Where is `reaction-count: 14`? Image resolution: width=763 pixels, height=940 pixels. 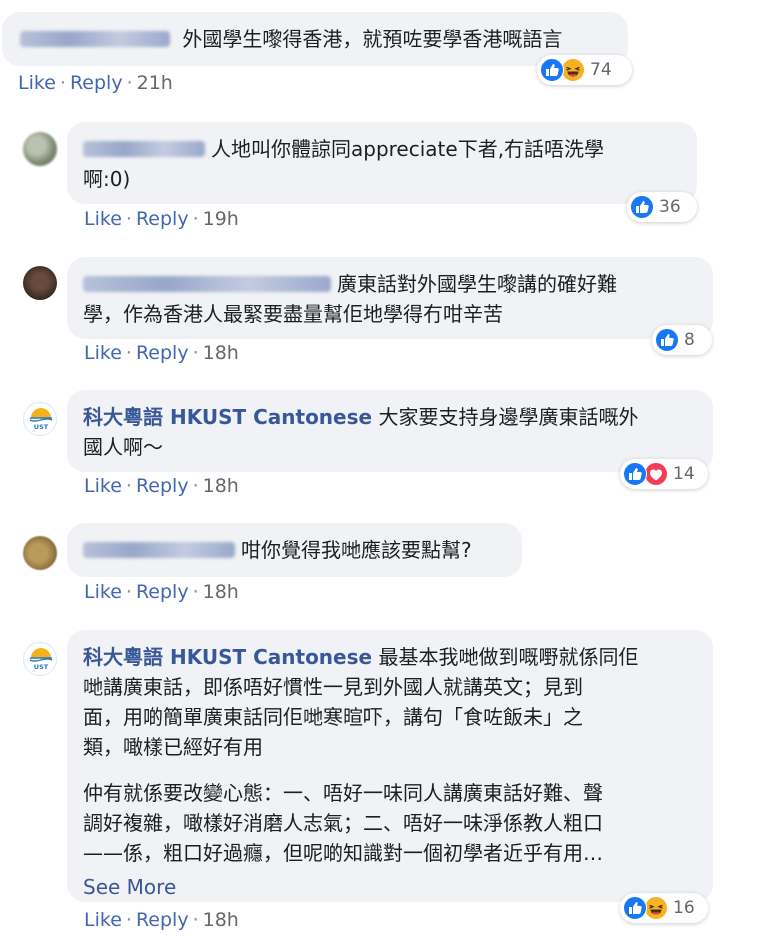 reaction-count: 14 is located at coordinates (684, 474).